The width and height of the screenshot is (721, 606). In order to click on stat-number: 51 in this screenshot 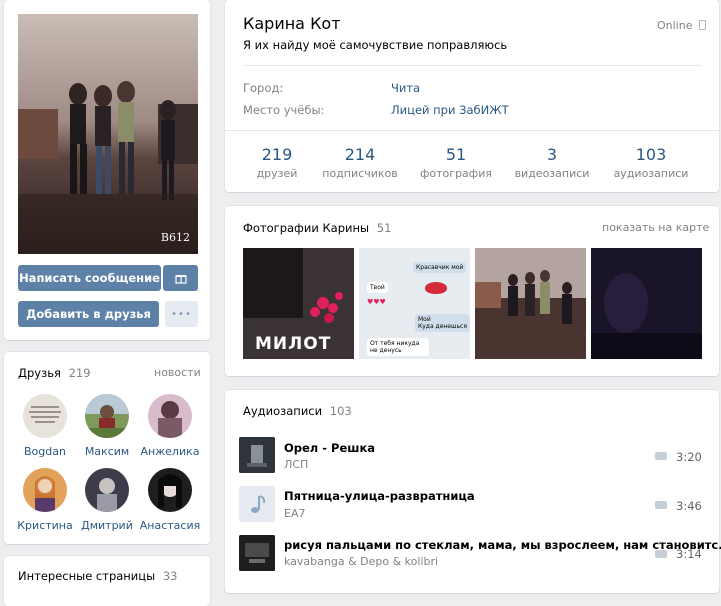, I will do `click(456, 154)`.